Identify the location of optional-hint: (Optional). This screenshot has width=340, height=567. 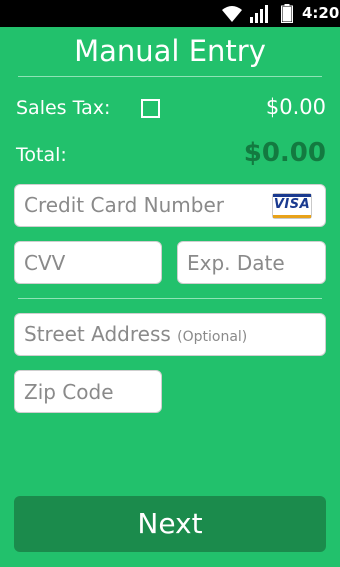
(212, 337).